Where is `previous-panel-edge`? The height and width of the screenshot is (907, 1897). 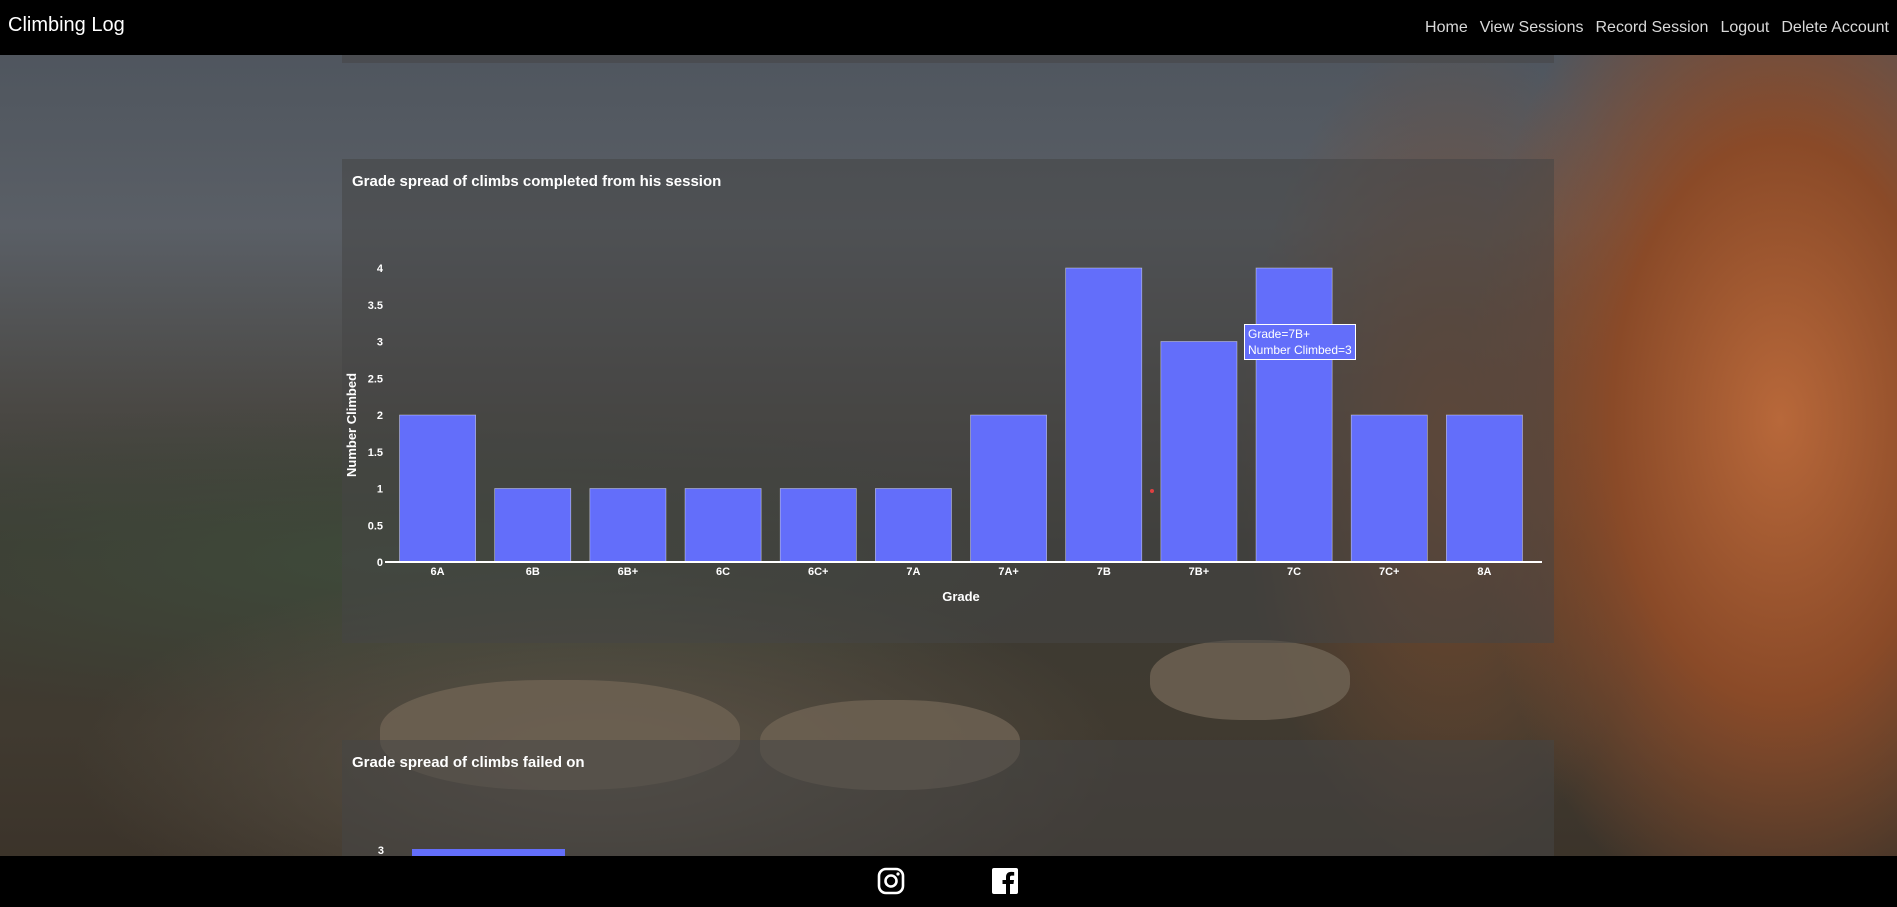 previous-panel-edge is located at coordinates (948, 59).